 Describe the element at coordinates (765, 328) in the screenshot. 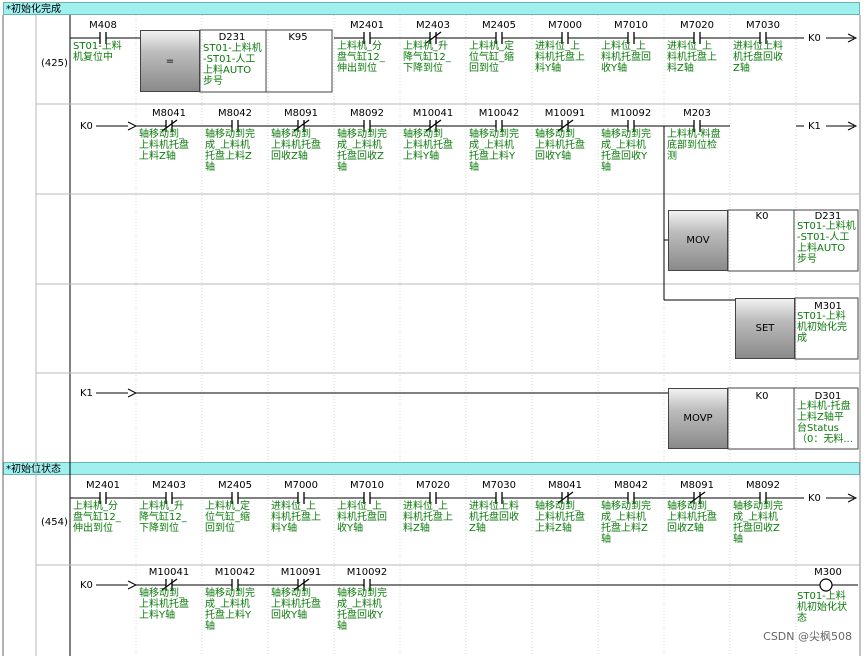

I see `set-instruction-box: SET` at that location.